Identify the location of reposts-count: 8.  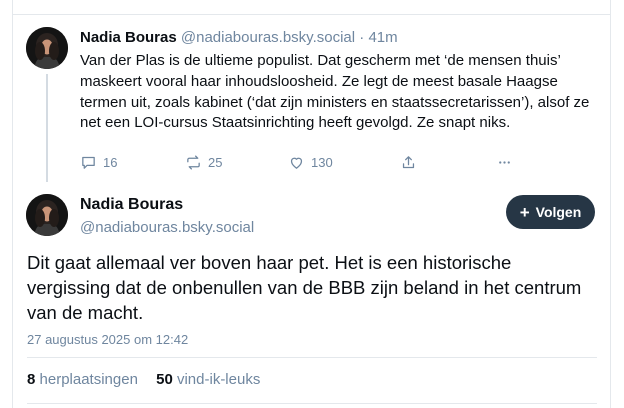
(31, 379).